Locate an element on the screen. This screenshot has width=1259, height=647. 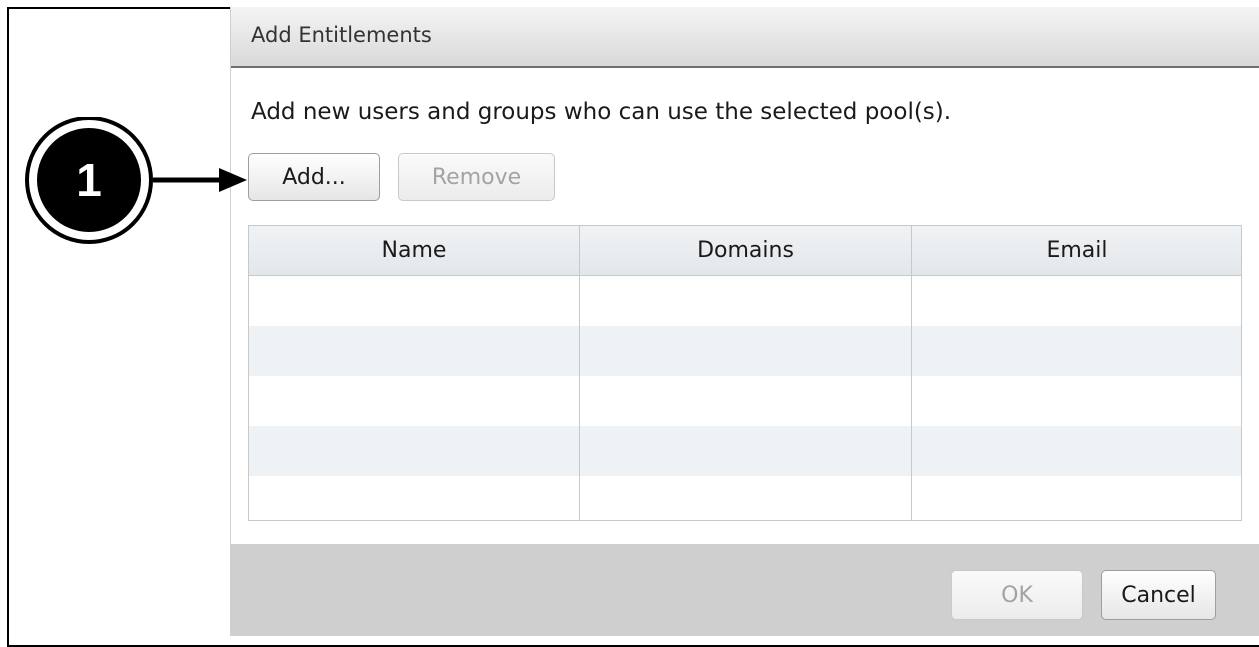
dialog-title: Add Entitlements is located at coordinates (341, 35).